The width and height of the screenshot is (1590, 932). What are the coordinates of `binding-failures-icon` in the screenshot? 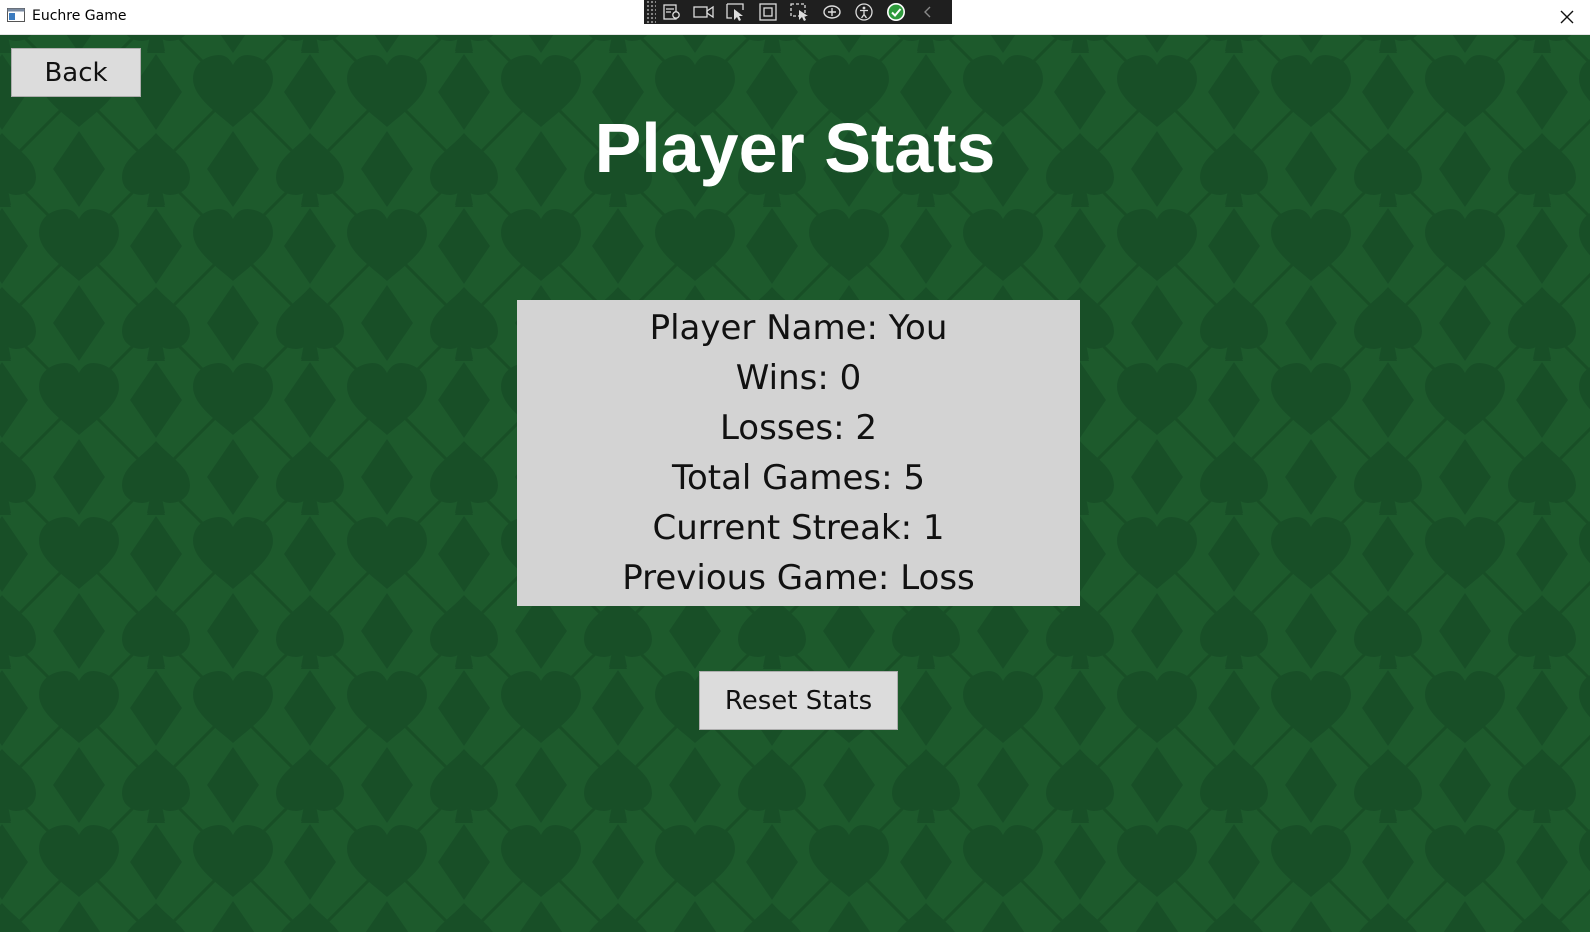 It's located at (832, 12).